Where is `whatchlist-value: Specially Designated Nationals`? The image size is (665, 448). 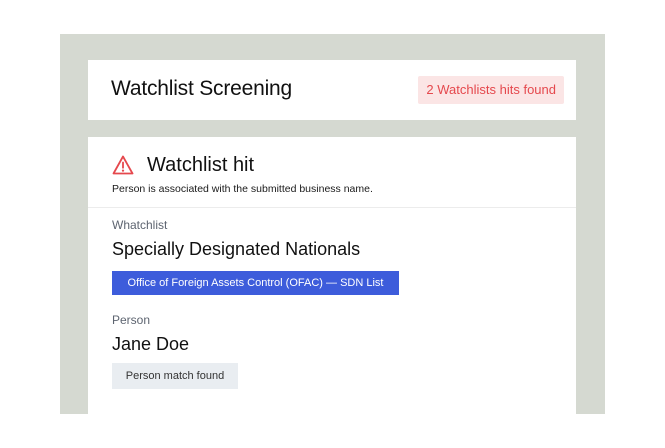
whatchlist-value: Specially Designated Nationals is located at coordinates (236, 249).